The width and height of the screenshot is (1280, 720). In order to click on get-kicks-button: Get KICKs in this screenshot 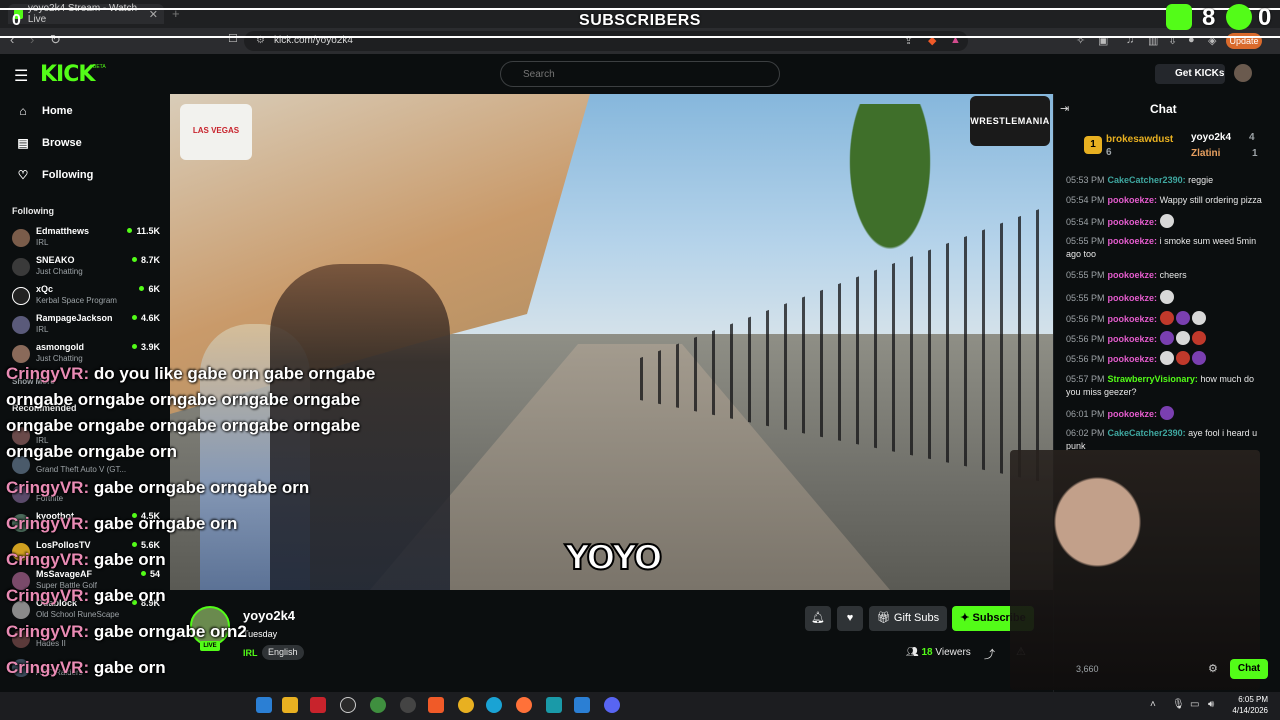, I will do `click(1190, 74)`.